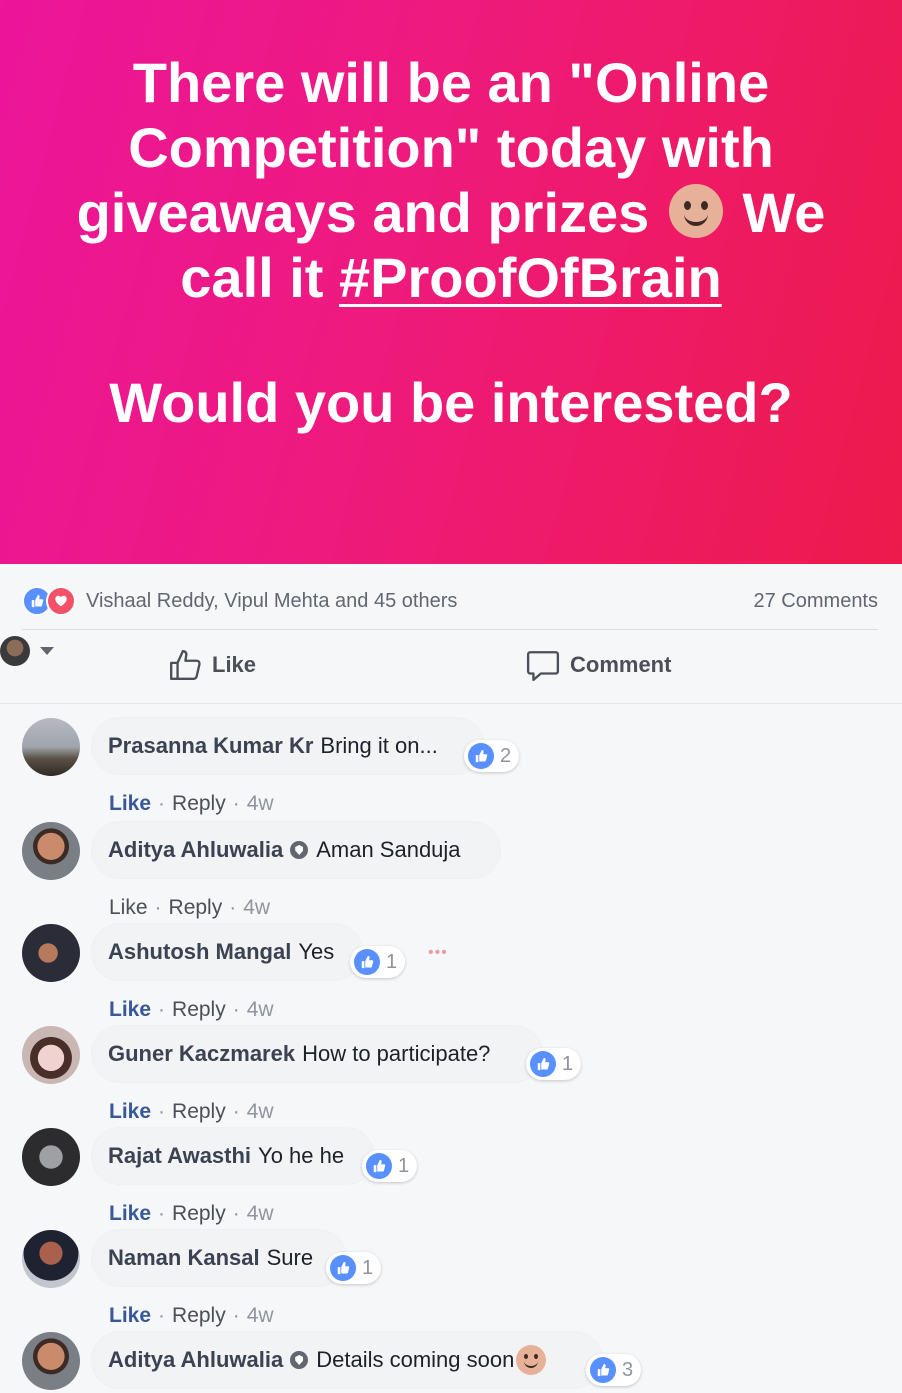 Image resolution: width=902 pixels, height=1393 pixels. What do you see at coordinates (301, 1155) in the screenshot?
I see `comment-text: Yo he he` at bounding box center [301, 1155].